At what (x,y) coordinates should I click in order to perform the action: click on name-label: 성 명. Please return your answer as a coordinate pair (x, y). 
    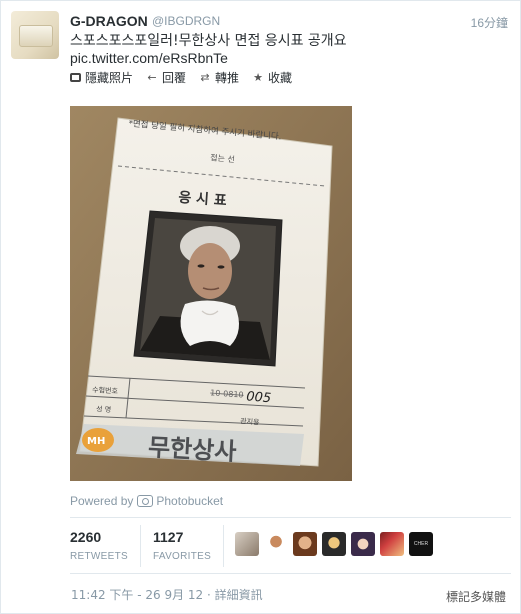
    Looking at the image, I should click on (104, 409).